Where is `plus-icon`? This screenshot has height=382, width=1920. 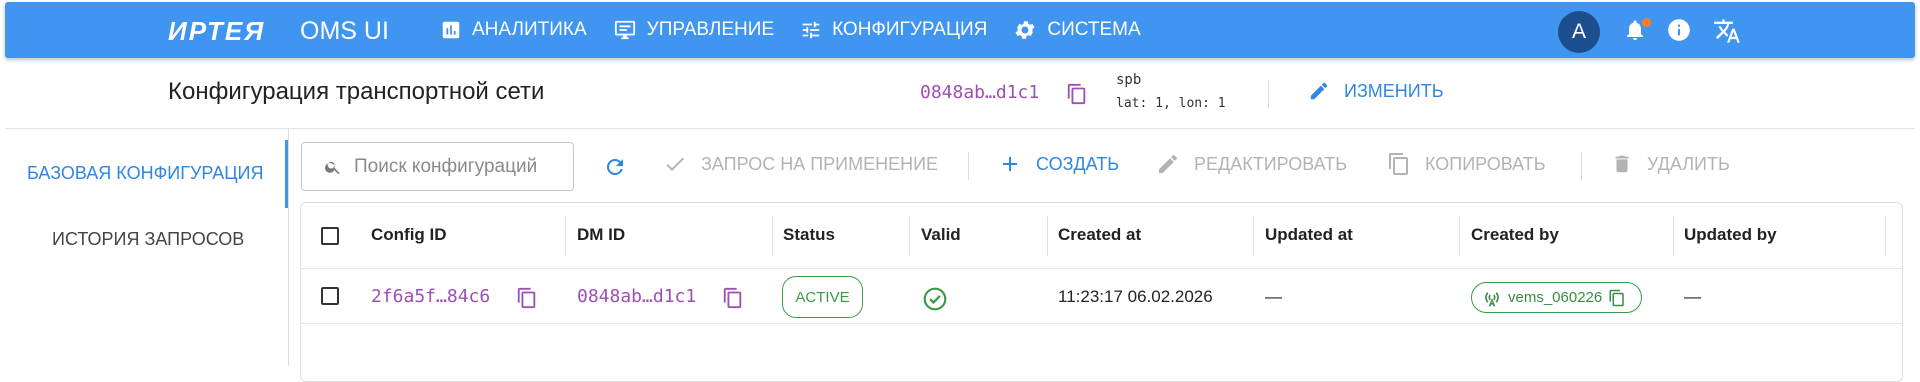 plus-icon is located at coordinates (1010, 164).